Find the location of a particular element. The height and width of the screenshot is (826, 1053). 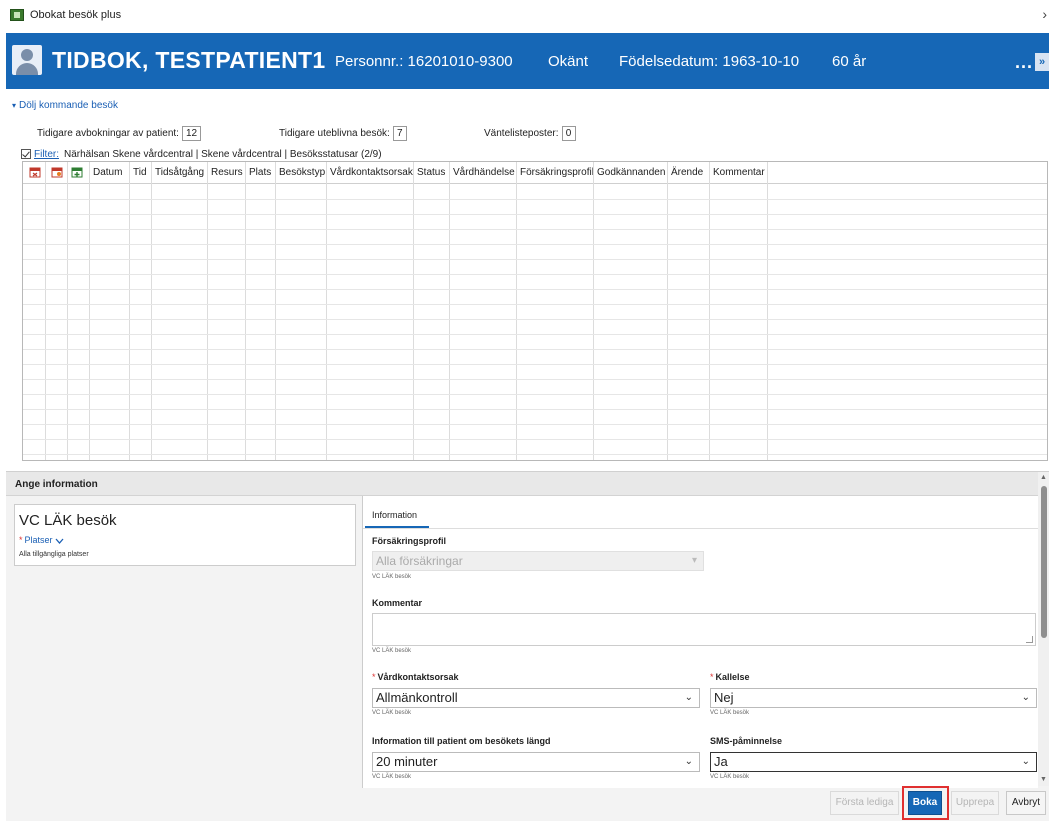

reason-sub: VC LÄK besök is located at coordinates (392, 713).